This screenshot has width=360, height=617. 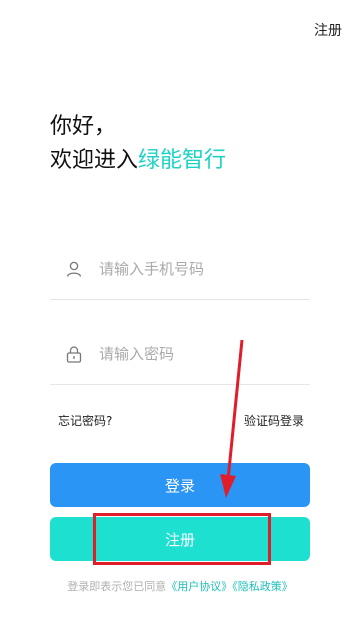 I want to click on user-agreement-link: 《用户协议》, so click(x=199, y=586).